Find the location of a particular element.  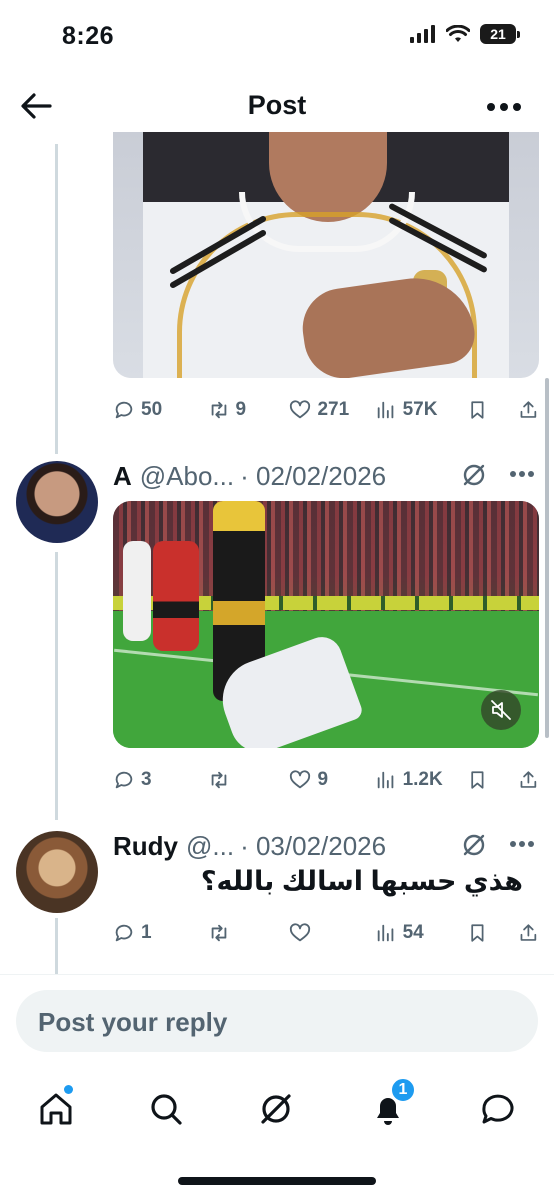

scrollbar is located at coordinates (547, 558).